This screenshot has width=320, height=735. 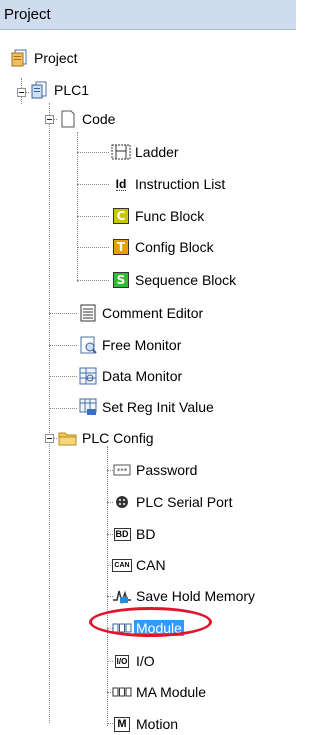 What do you see at coordinates (121, 216) in the screenshot?
I see `func-block-icon: C` at bounding box center [121, 216].